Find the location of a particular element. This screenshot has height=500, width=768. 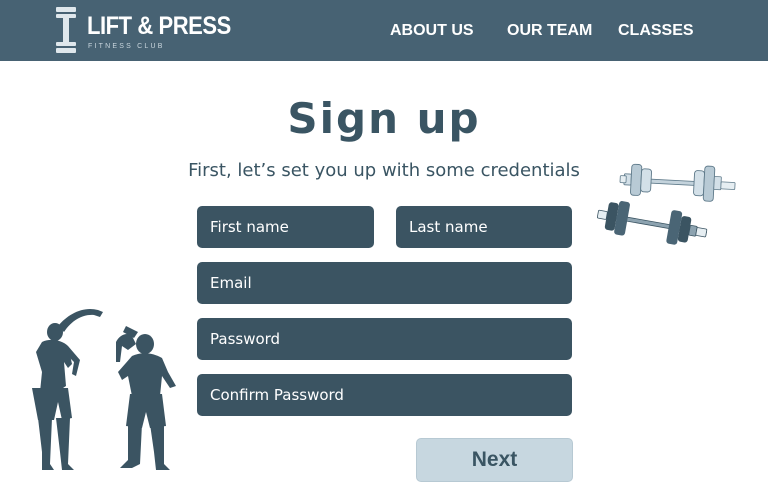

nav-our-team: OUR TEAM is located at coordinates (549, 31).